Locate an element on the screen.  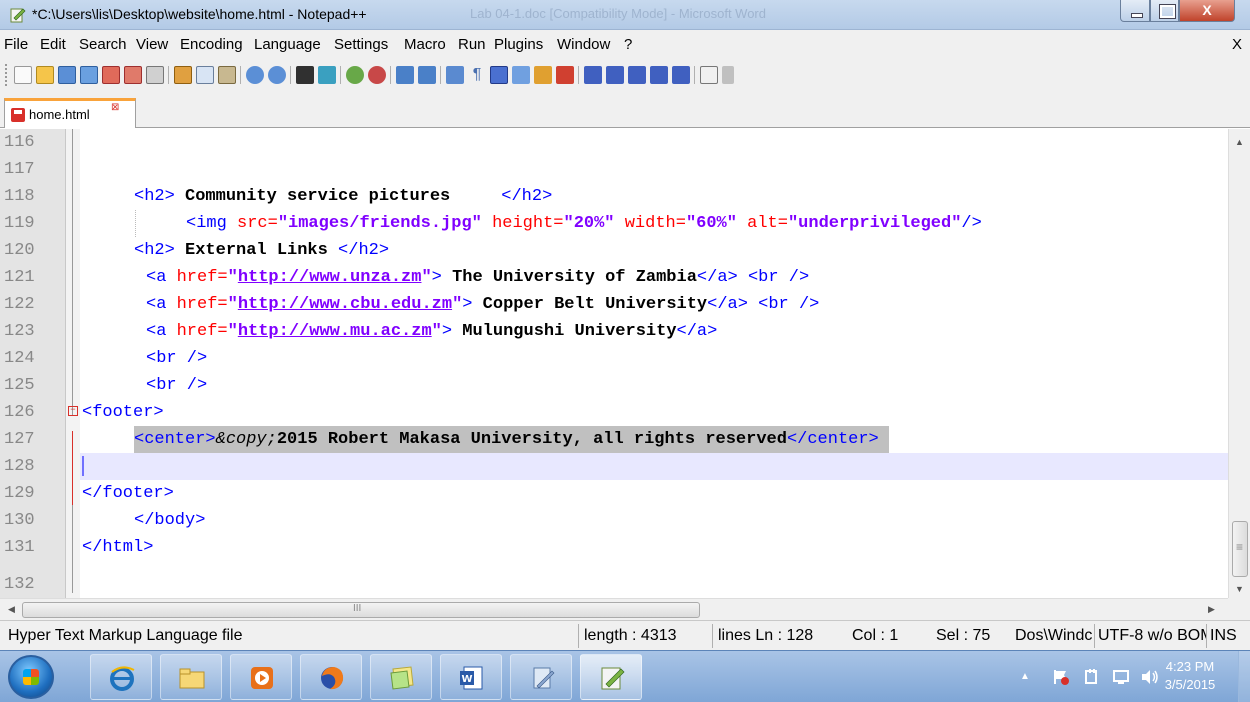
play-macro-icon is located at coordinates (637, 75).